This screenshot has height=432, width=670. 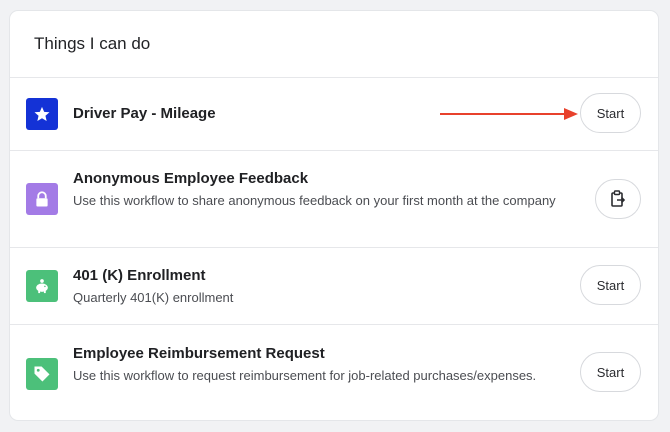 I want to click on clipboard-action-button, so click(x=618, y=199).